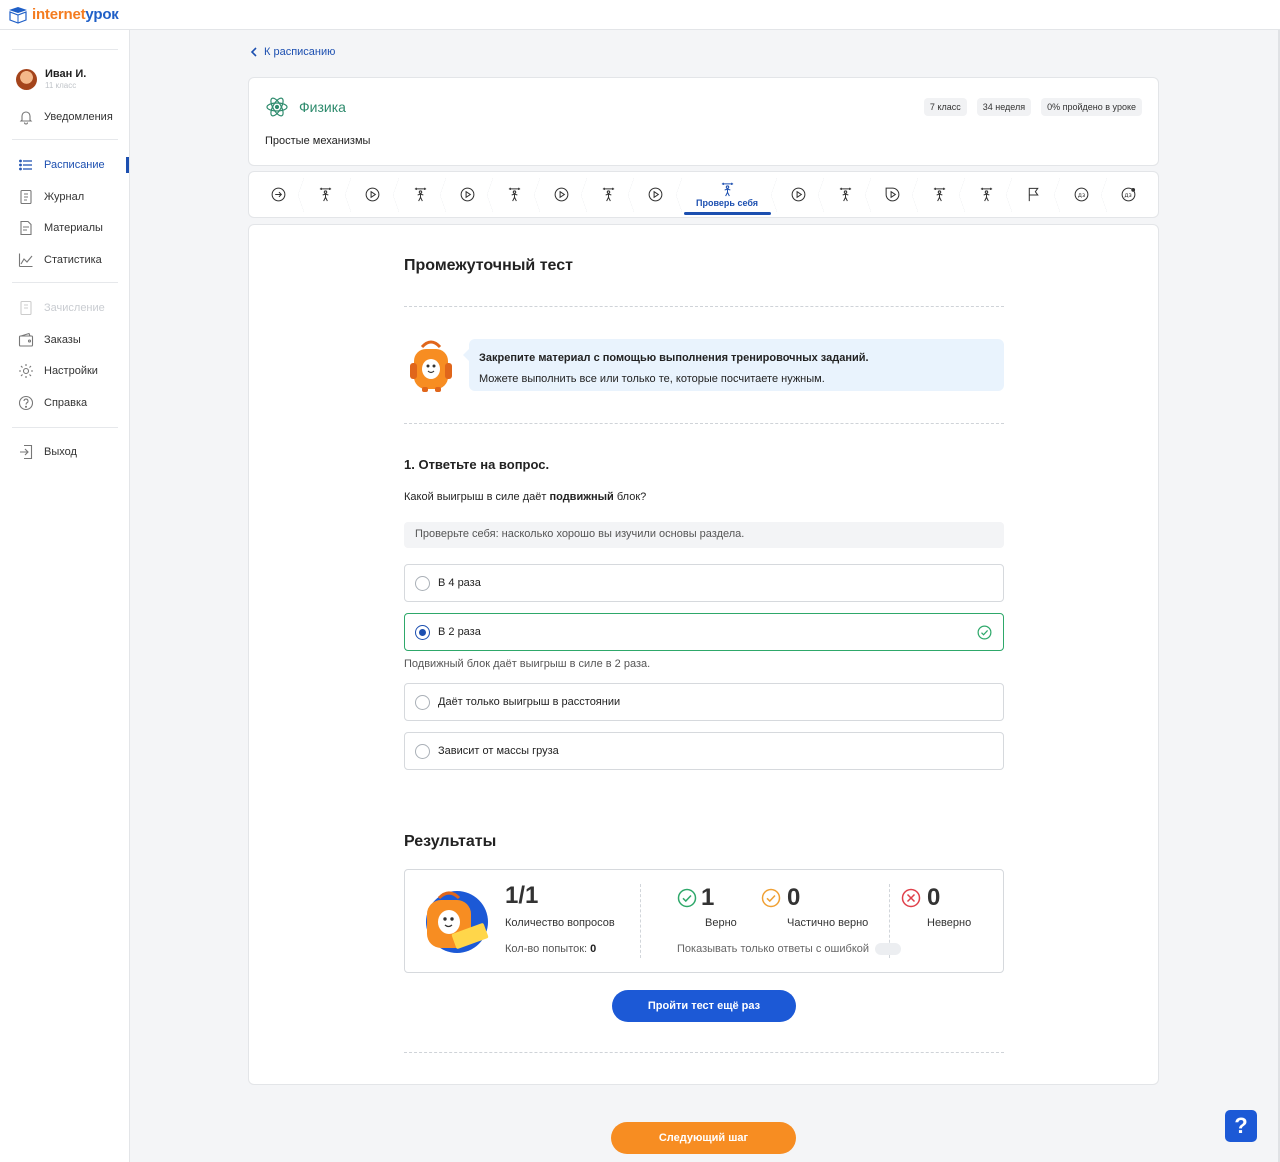 The image size is (1280, 1162). What do you see at coordinates (52, 403) in the screenshot?
I see `sidebar-item-help: Справка` at bounding box center [52, 403].